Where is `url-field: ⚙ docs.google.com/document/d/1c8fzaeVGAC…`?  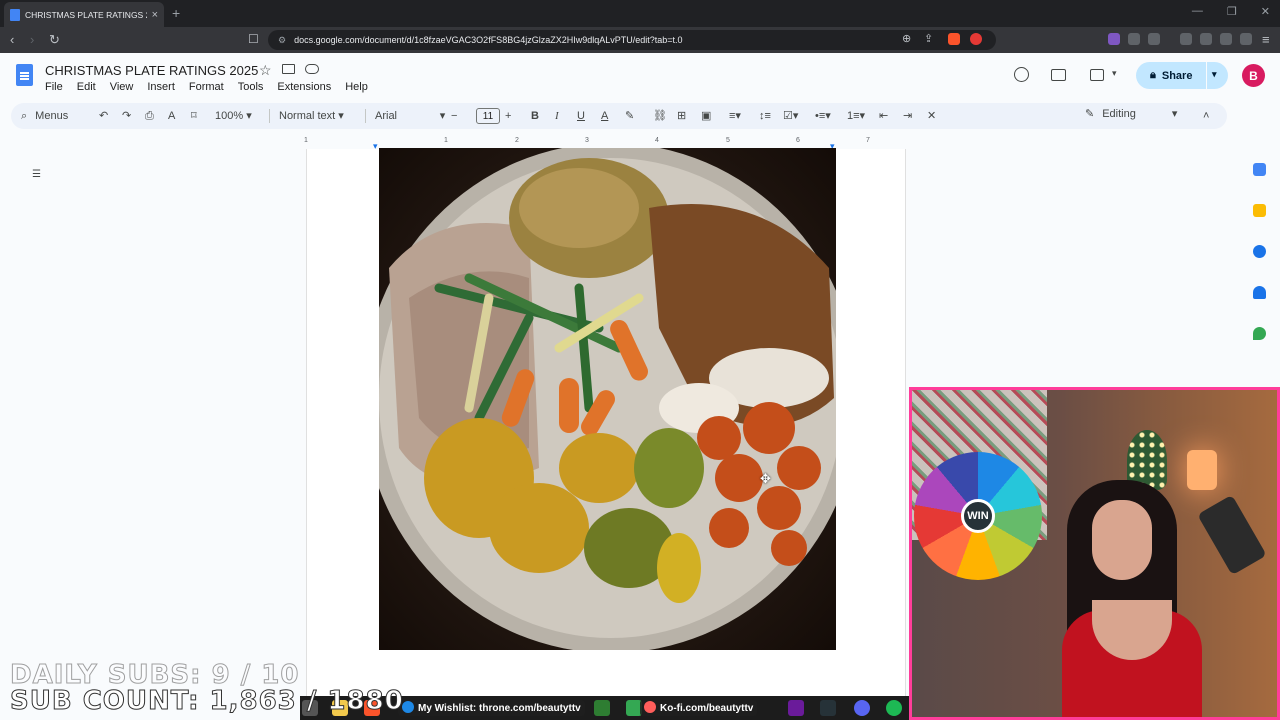
url-field: ⚙ docs.google.com/document/d/1c8fzaeVGAC… is located at coordinates (632, 40).